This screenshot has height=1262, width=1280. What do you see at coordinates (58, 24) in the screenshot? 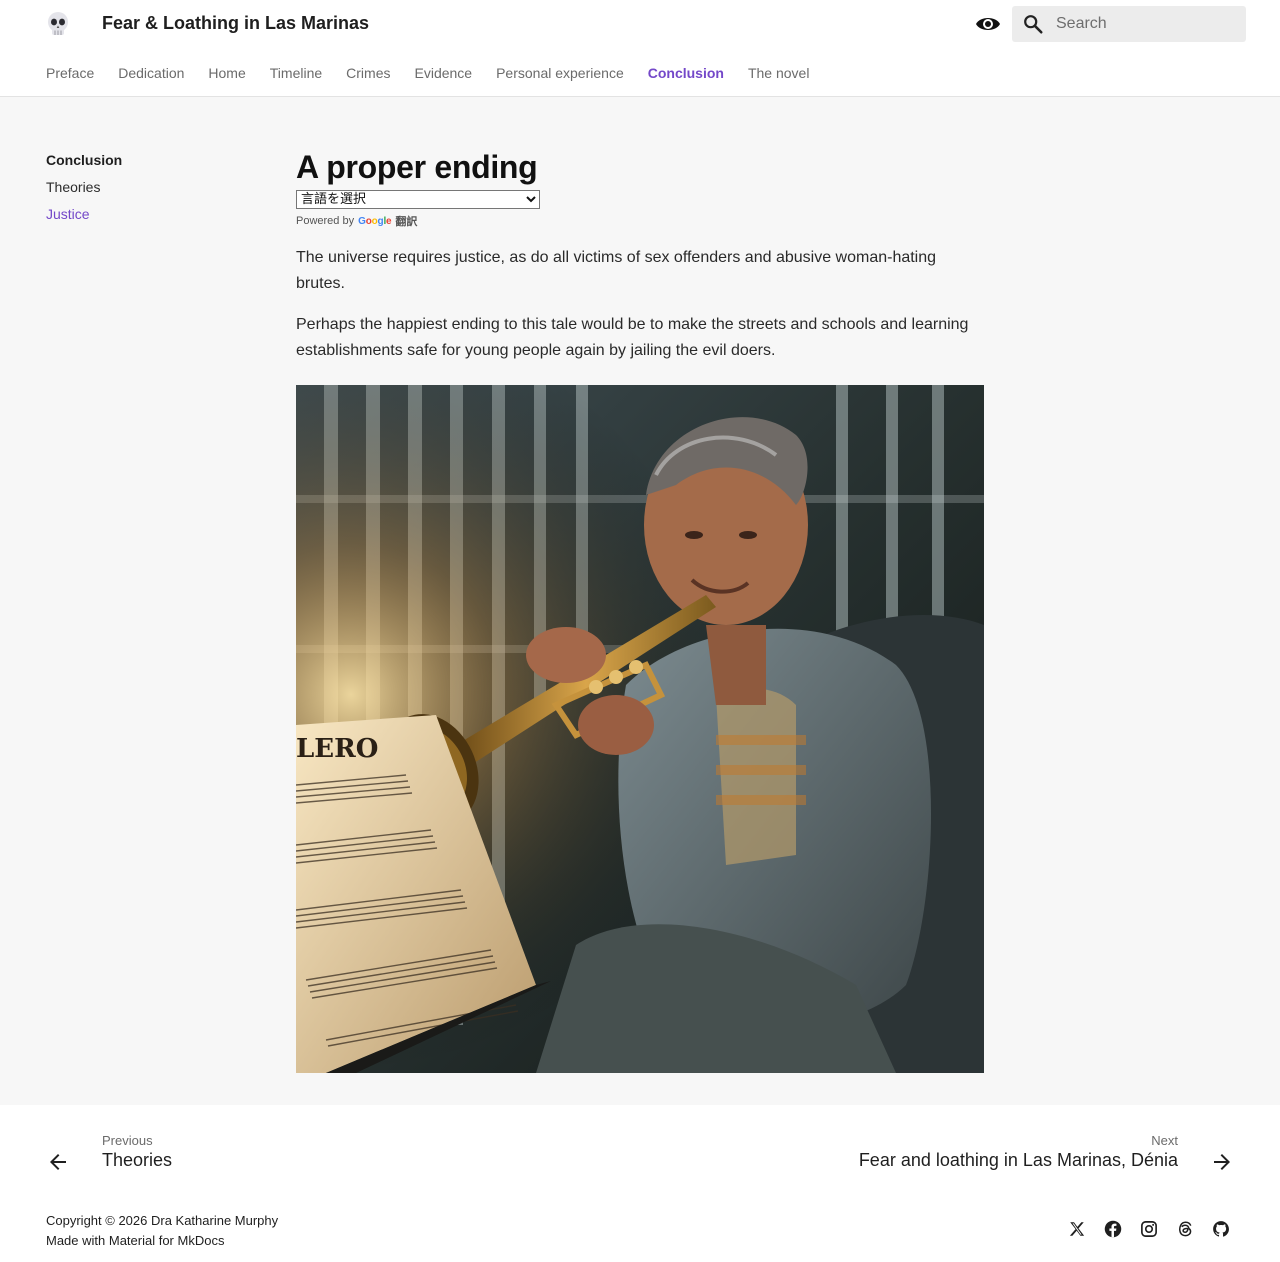
I see `skull-icon` at bounding box center [58, 24].